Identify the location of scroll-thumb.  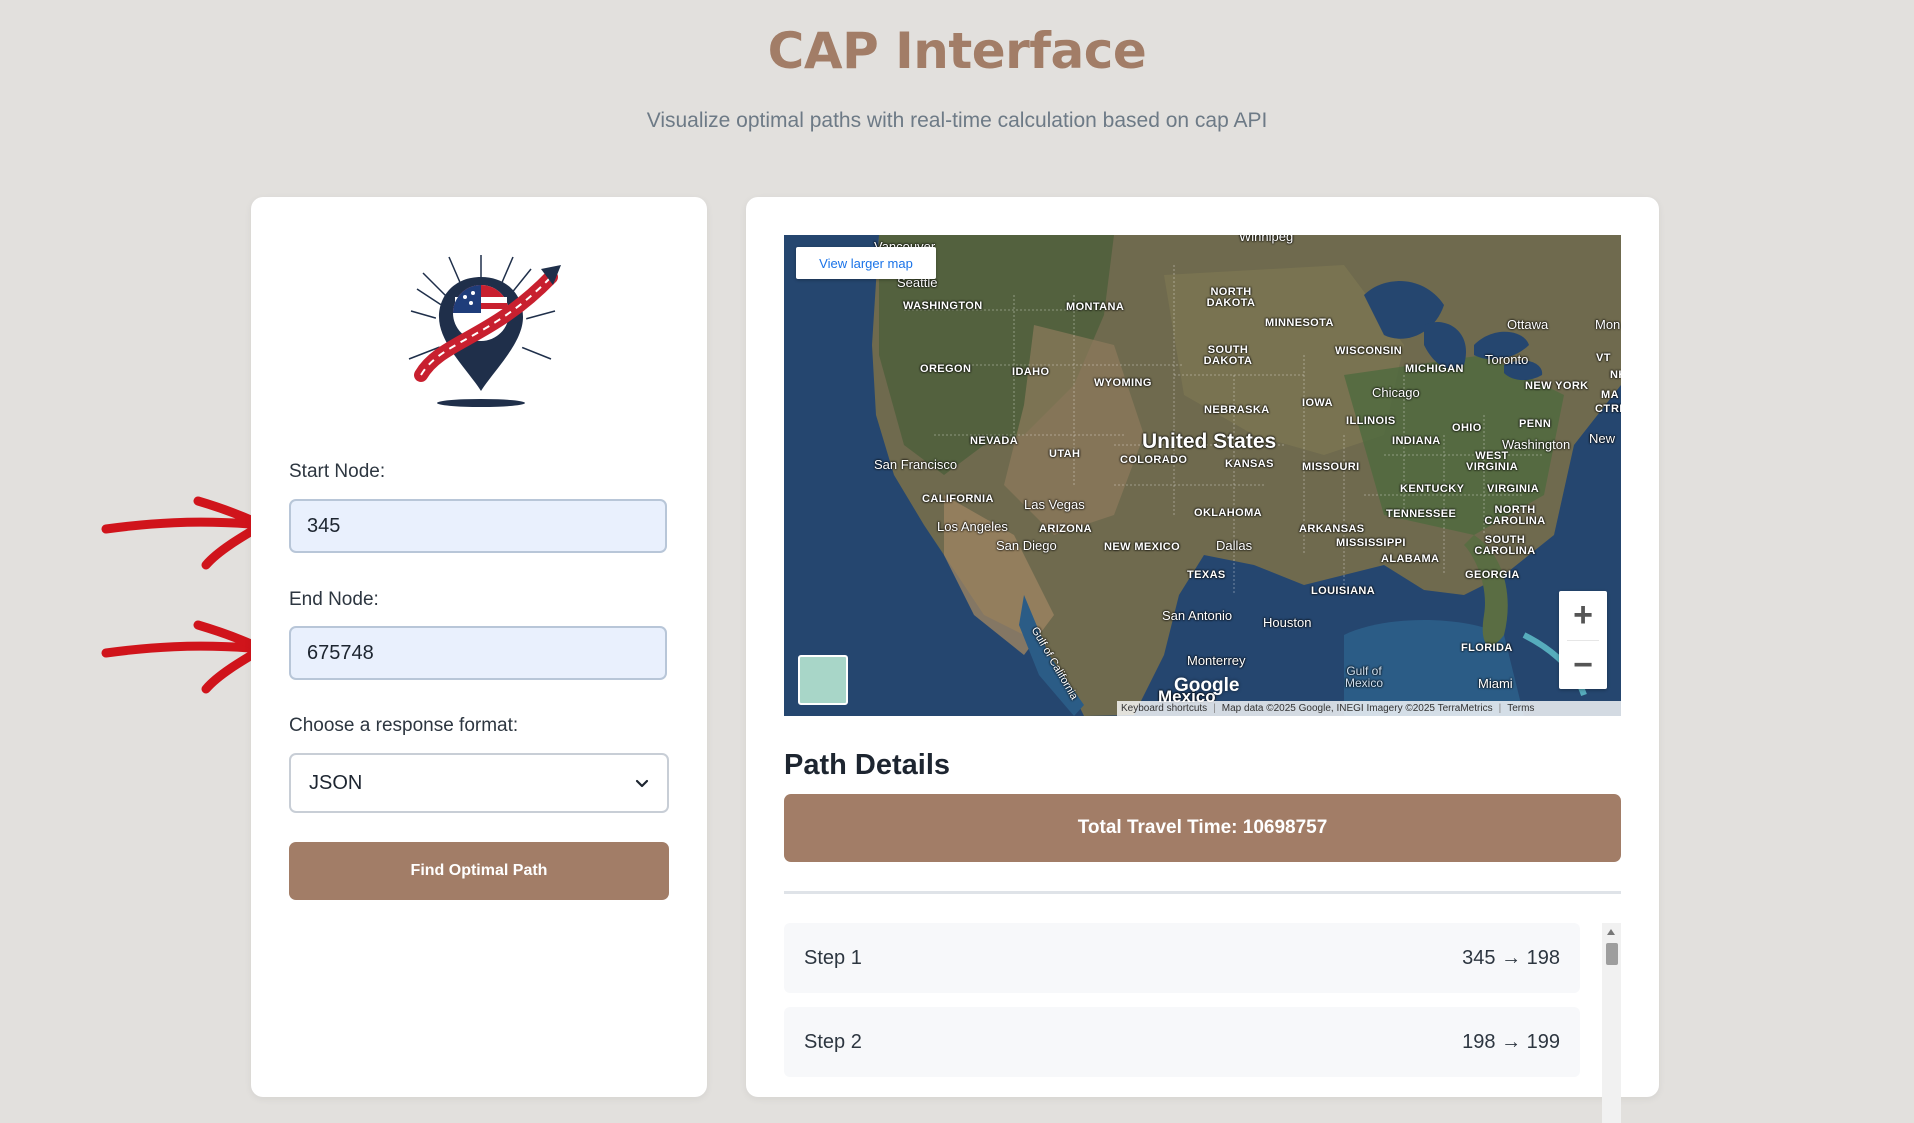
(1612, 954).